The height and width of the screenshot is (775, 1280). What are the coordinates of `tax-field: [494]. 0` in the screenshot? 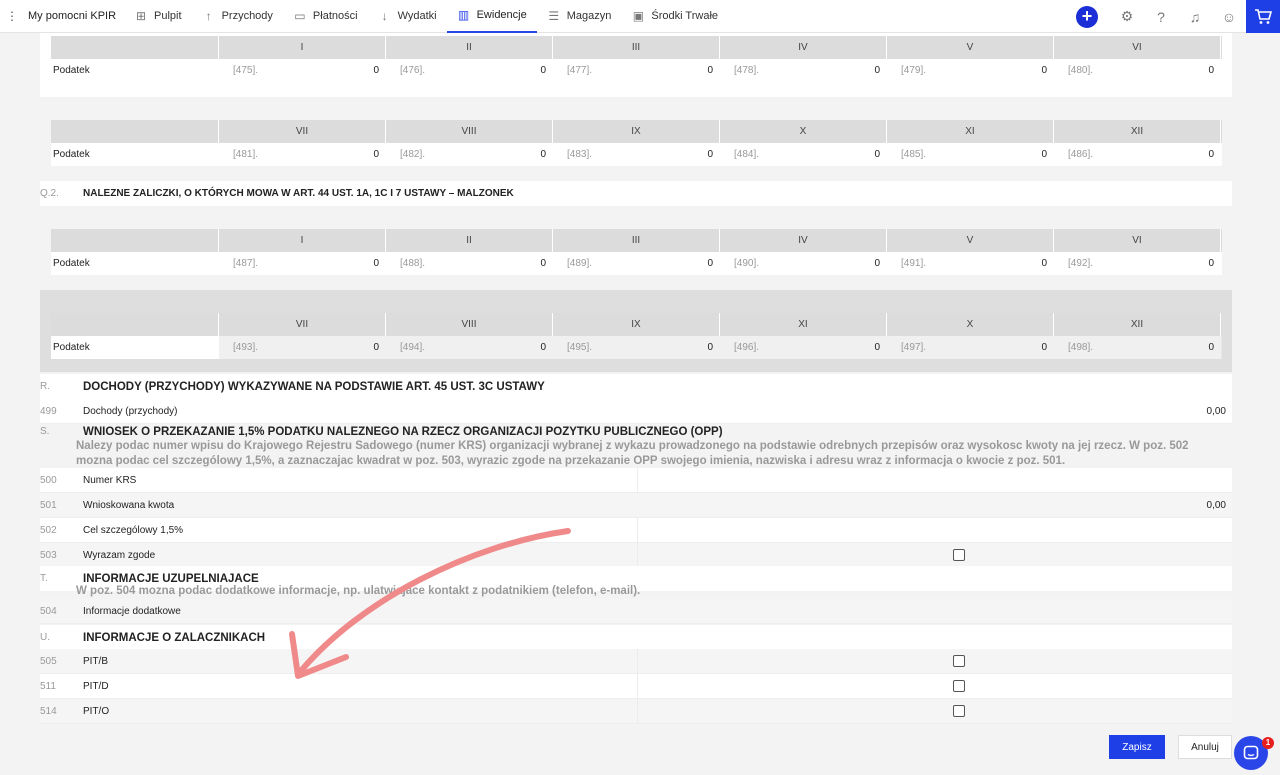 It's located at (469, 347).